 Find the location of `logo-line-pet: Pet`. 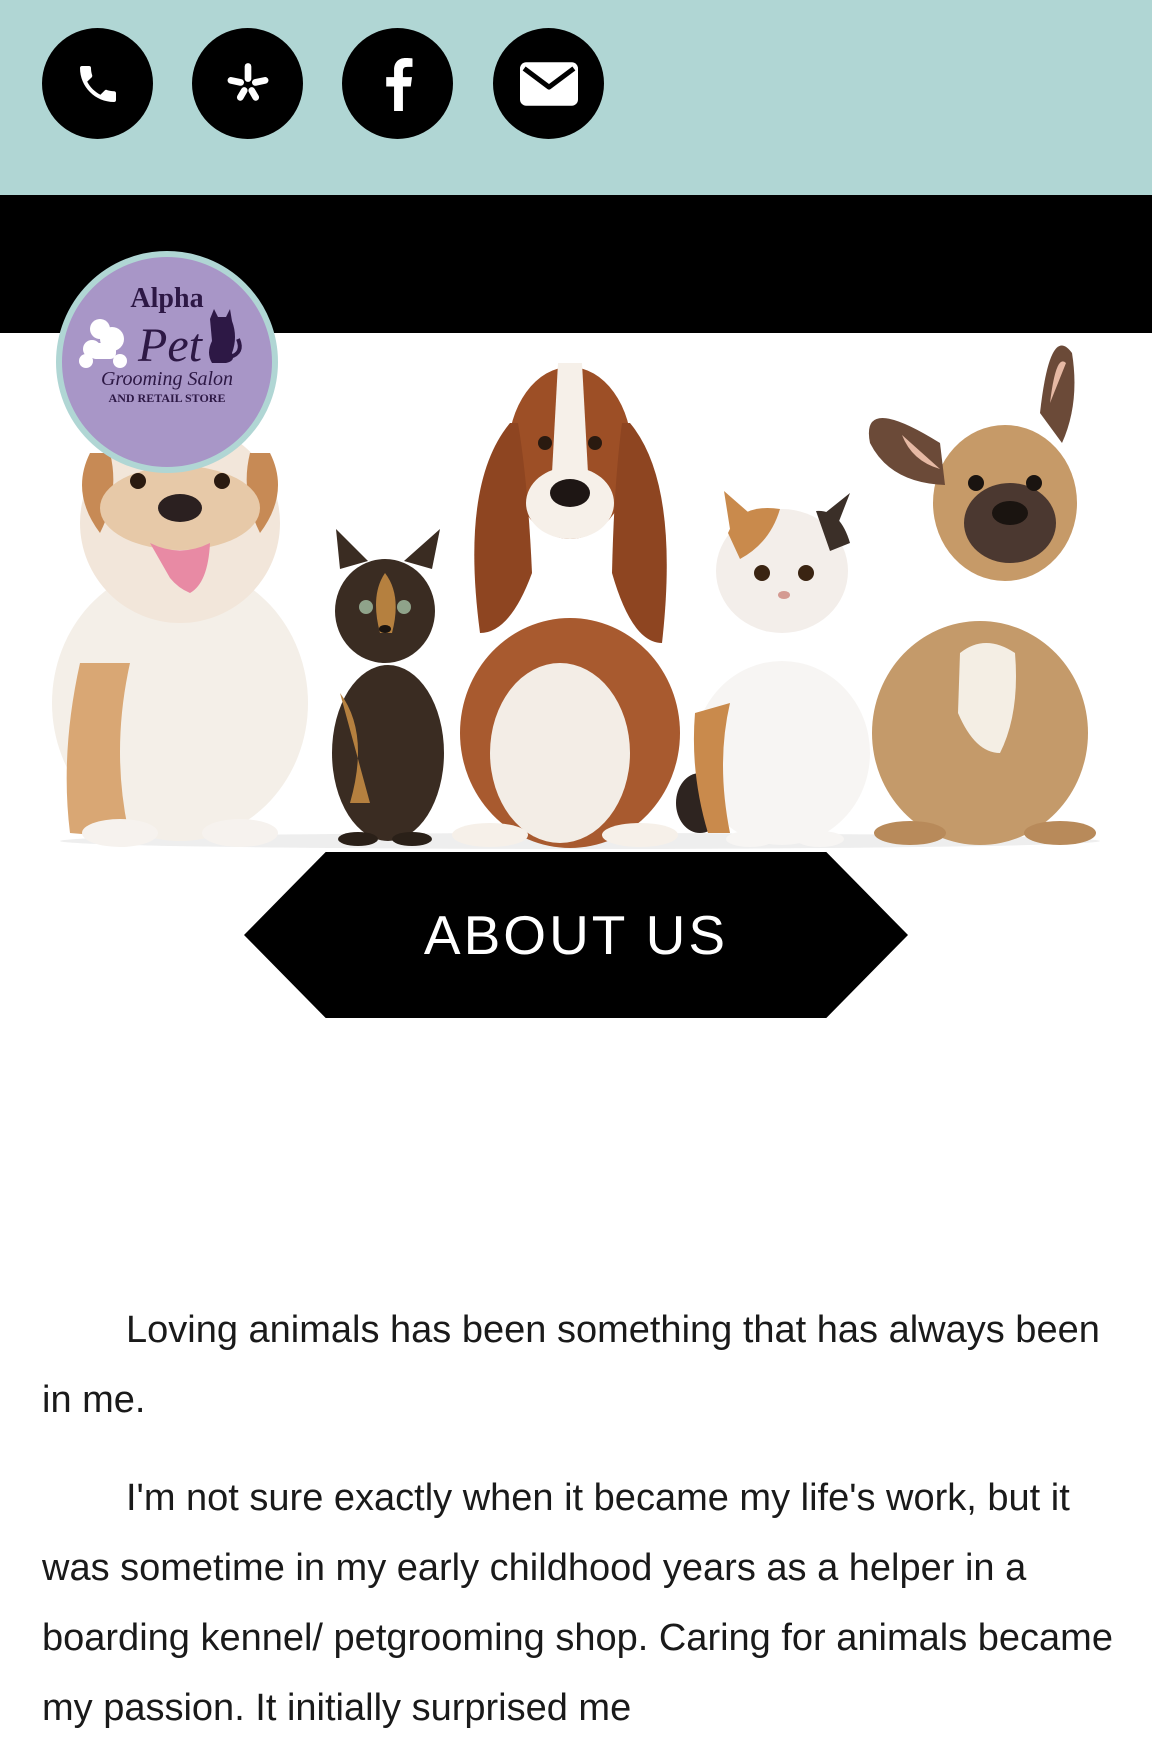

logo-line-pet: Pet is located at coordinates (170, 345).